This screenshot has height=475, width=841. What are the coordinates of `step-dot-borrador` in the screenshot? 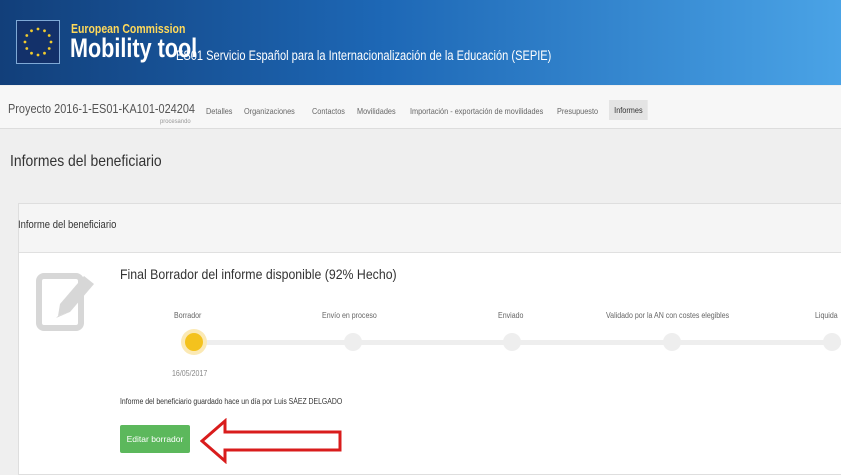 It's located at (194, 342).